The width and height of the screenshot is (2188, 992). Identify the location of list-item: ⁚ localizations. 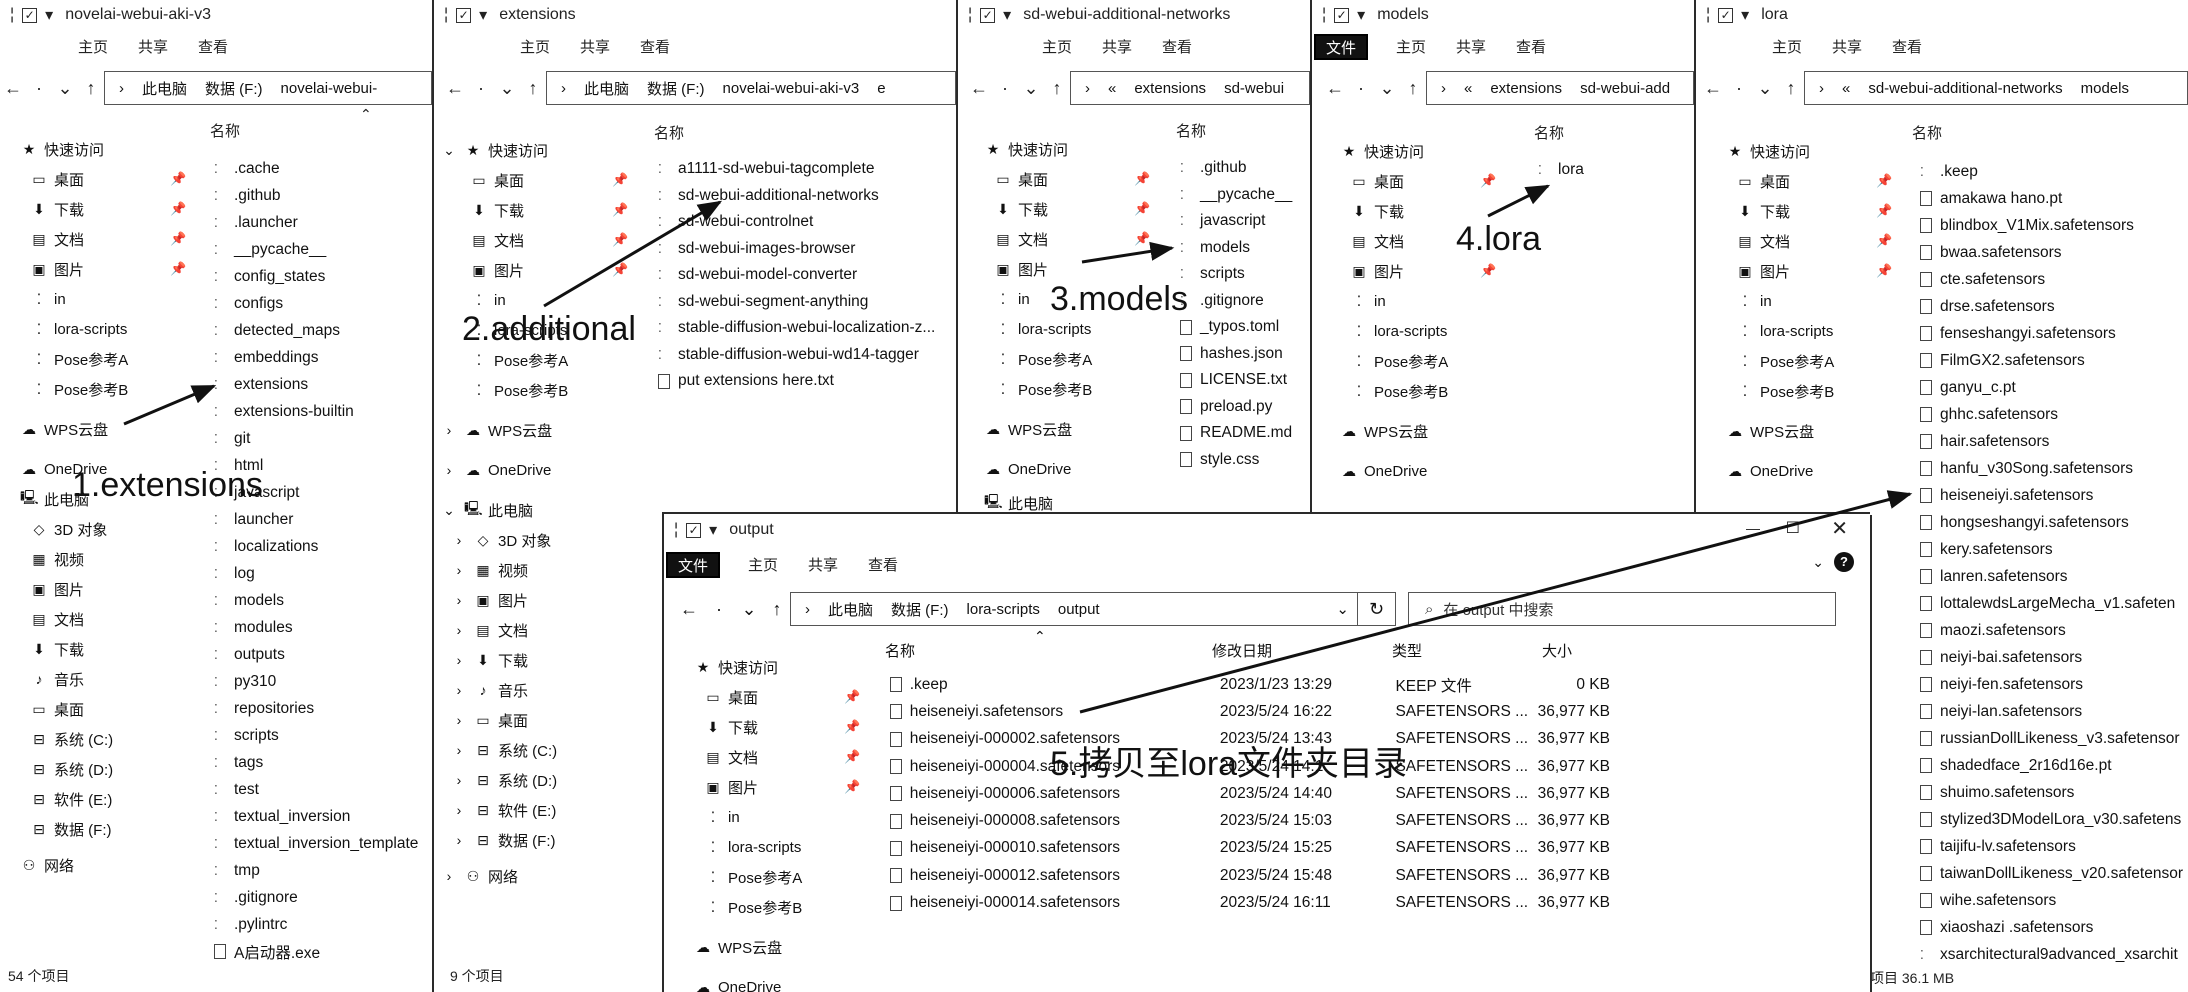
(316, 546).